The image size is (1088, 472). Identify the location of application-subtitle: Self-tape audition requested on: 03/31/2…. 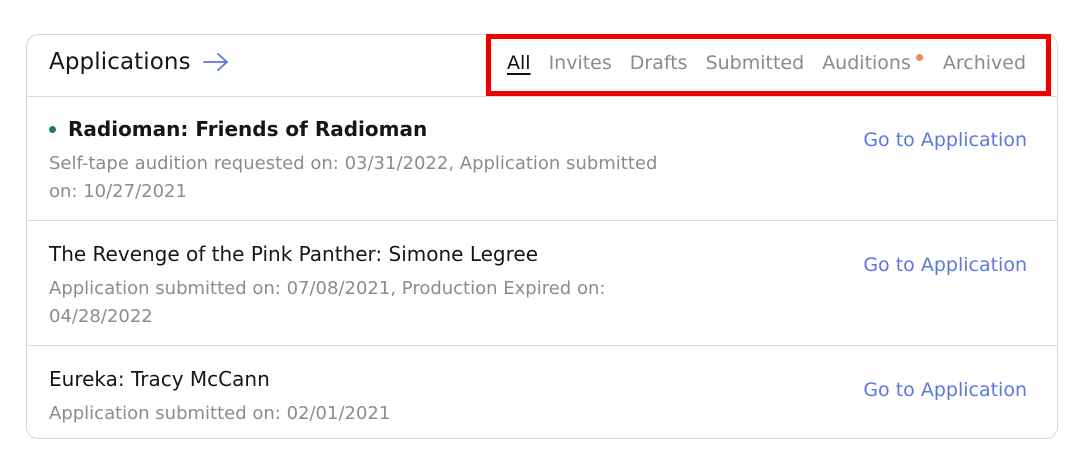
(353, 177).